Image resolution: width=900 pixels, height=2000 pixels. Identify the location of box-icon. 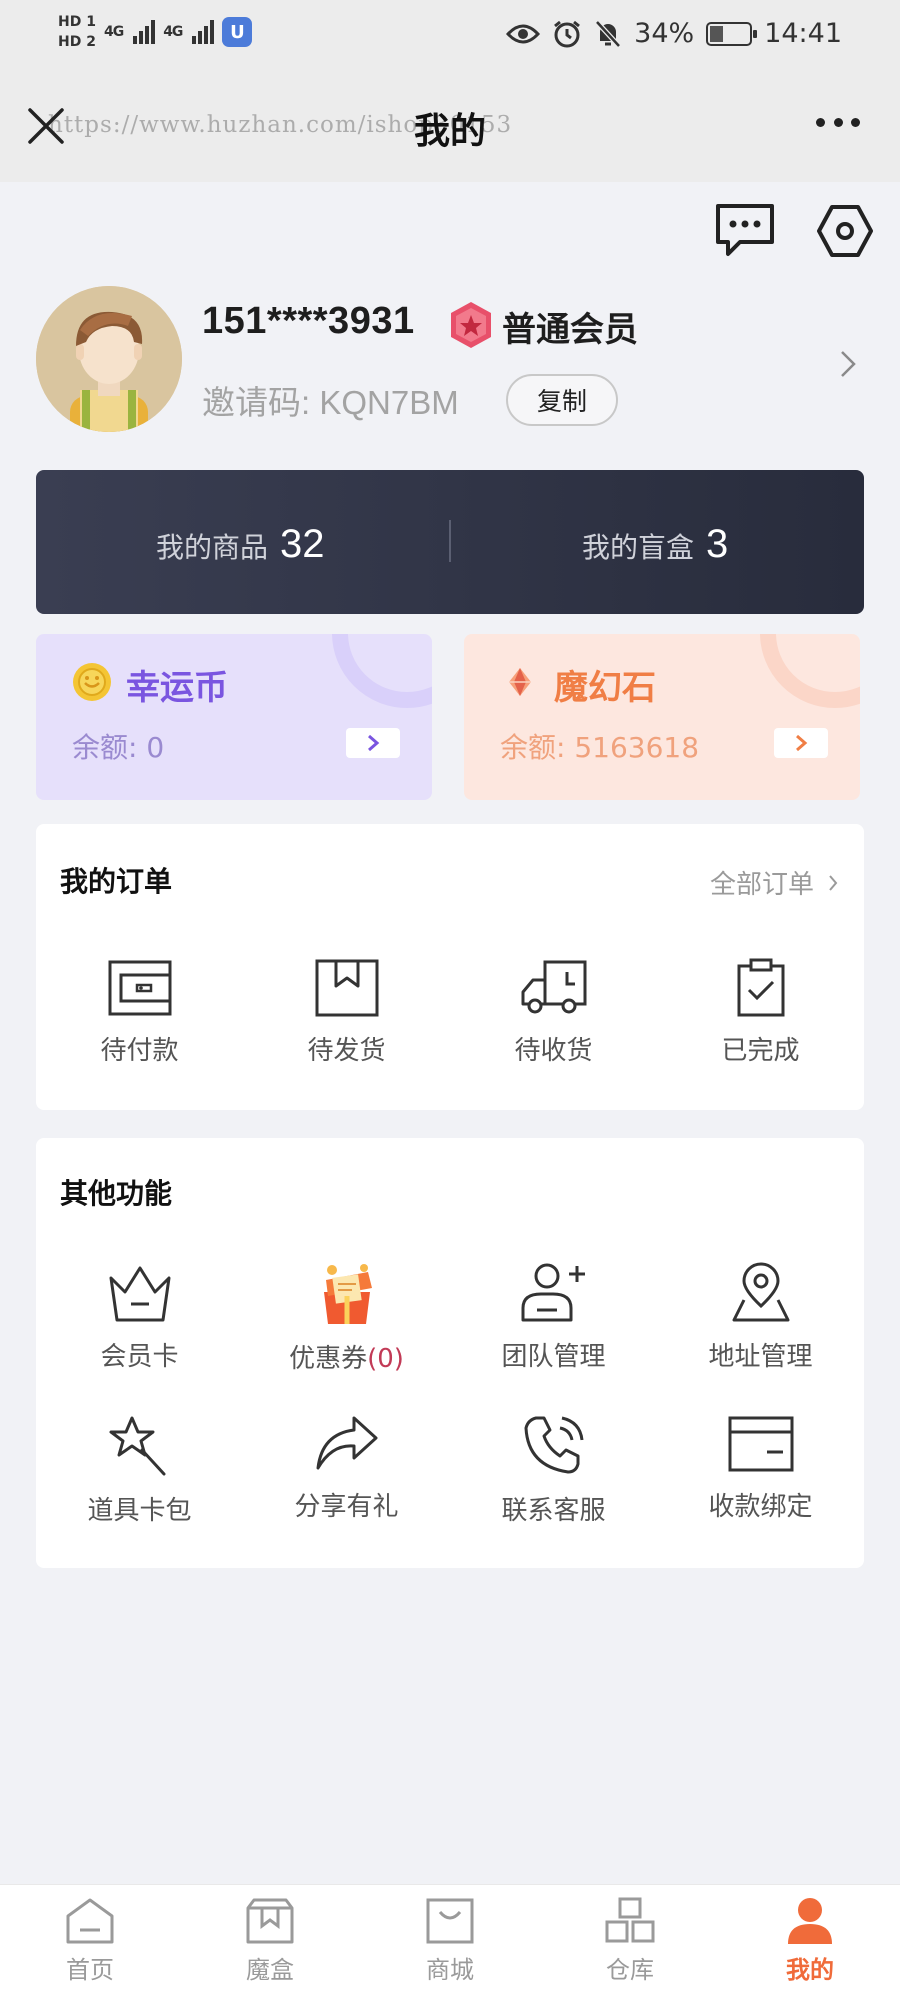
(270, 1921).